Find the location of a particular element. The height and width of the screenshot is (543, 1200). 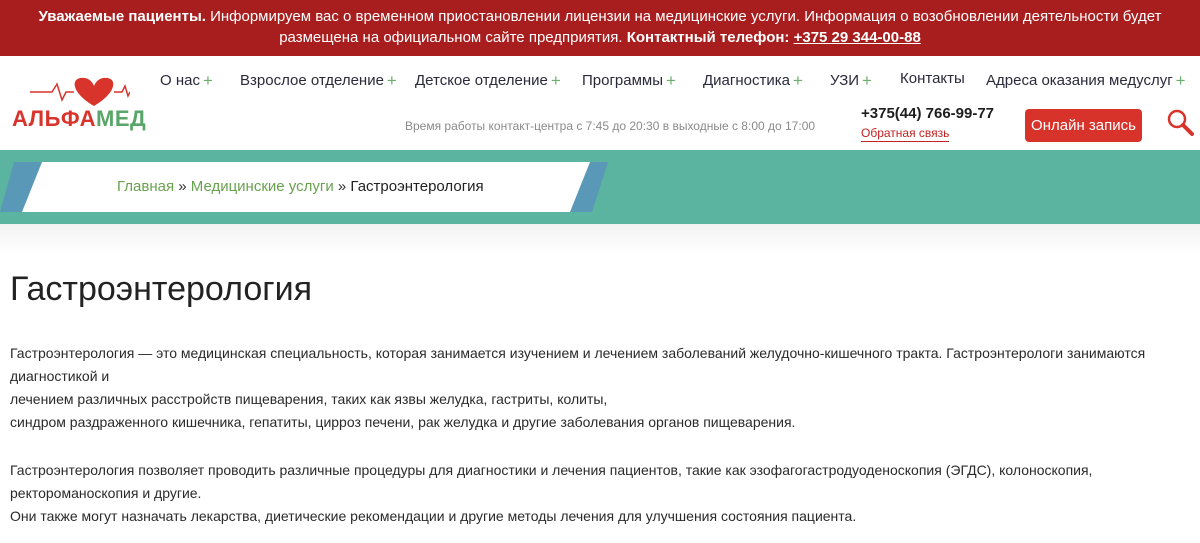

nav-item-label: Контакты is located at coordinates (932, 78).